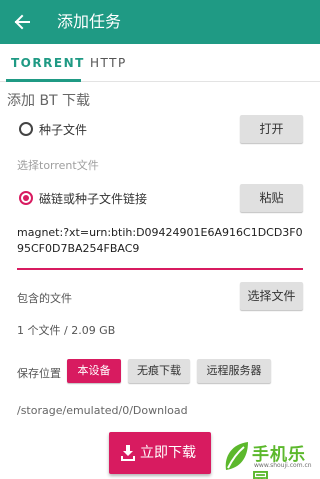 The height and width of the screenshot is (479, 320). What do you see at coordinates (108, 63) in the screenshot?
I see `tab-http: HTTP` at bounding box center [108, 63].